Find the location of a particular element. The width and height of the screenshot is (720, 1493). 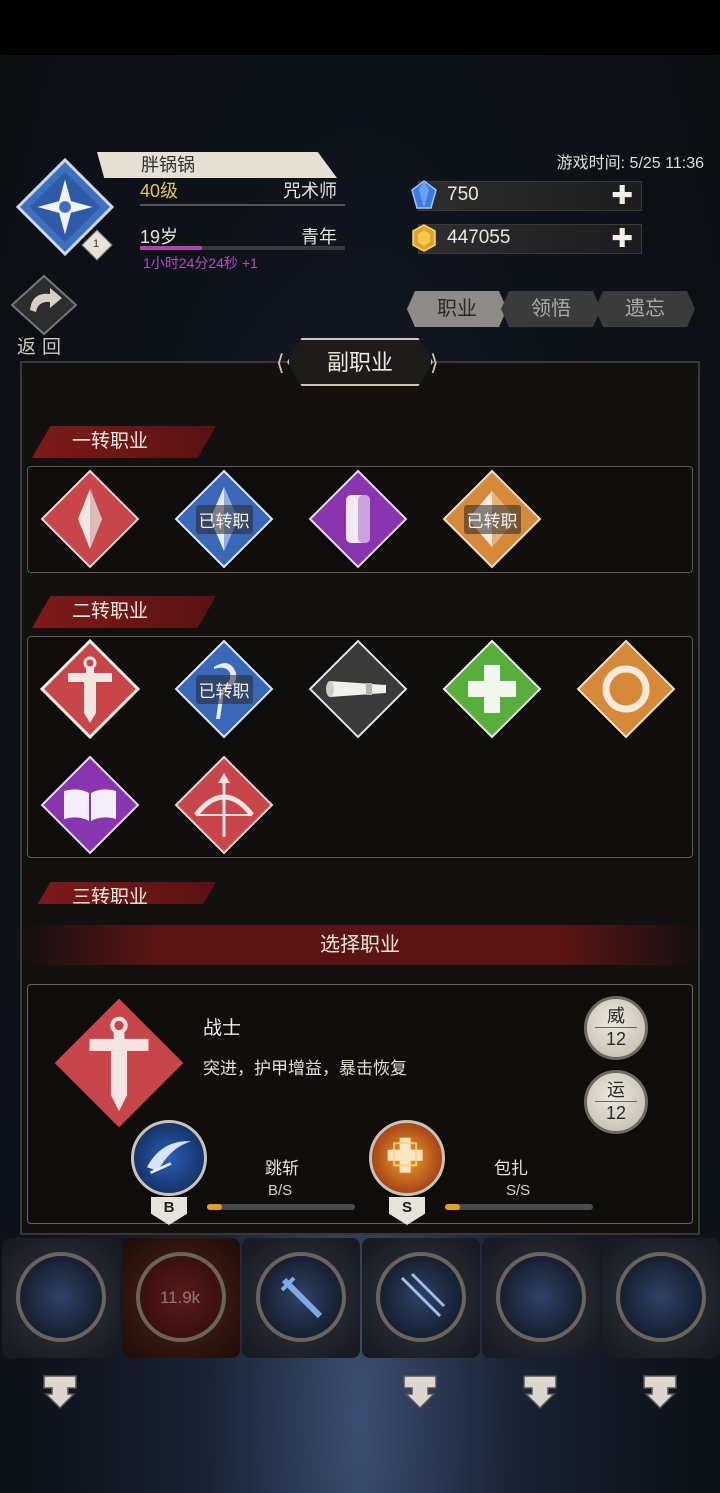

tier1-label: 一转职业 is located at coordinates (124, 442).